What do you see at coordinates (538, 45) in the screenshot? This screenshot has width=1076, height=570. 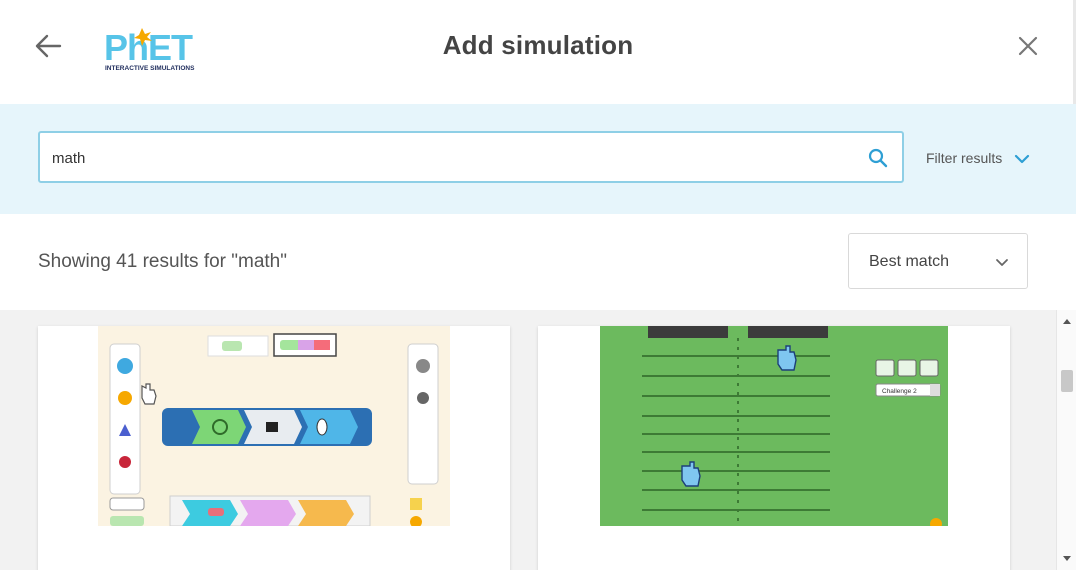 I see `dialog-title: Add simulation` at bounding box center [538, 45].